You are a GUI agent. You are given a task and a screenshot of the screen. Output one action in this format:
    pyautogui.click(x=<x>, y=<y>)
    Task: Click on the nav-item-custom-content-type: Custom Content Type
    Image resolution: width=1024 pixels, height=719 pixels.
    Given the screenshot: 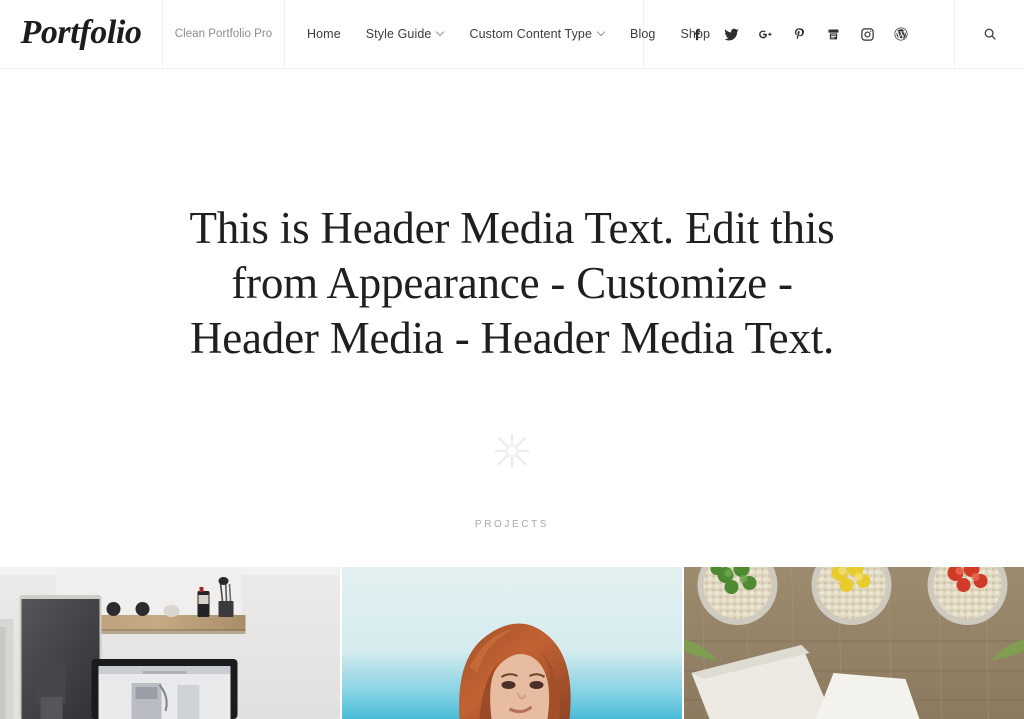 What is the action you would take?
    pyautogui.click(x=537, y=34)
    